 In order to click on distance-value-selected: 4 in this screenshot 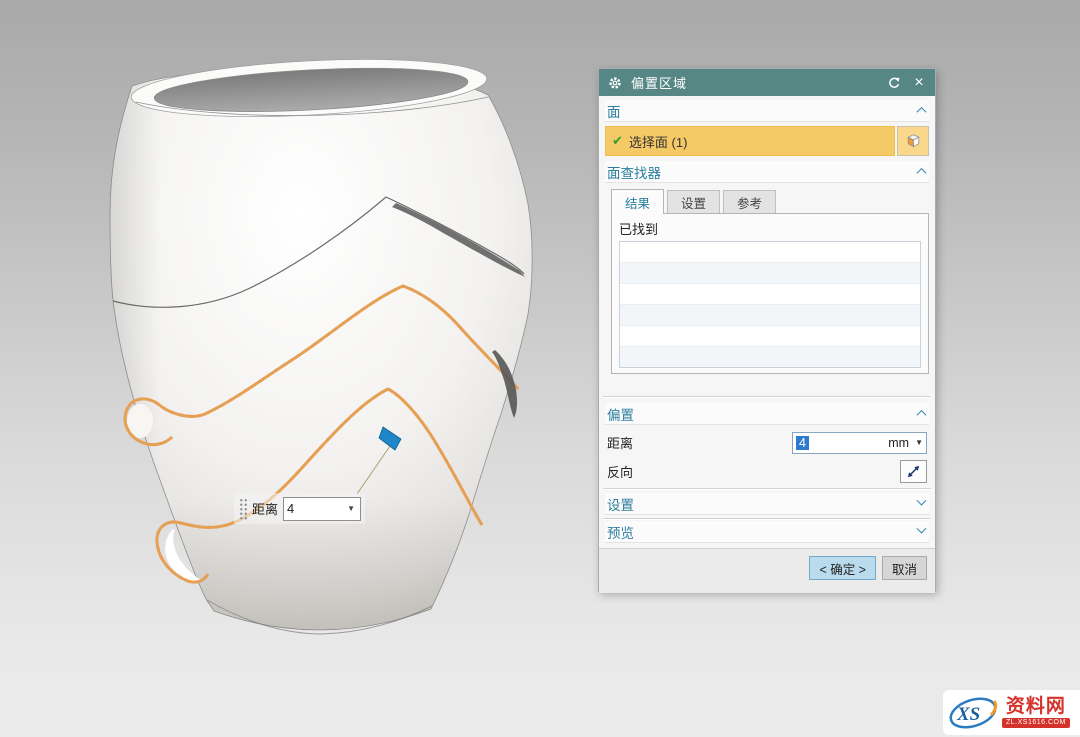, I will do `click(802, 442)`.